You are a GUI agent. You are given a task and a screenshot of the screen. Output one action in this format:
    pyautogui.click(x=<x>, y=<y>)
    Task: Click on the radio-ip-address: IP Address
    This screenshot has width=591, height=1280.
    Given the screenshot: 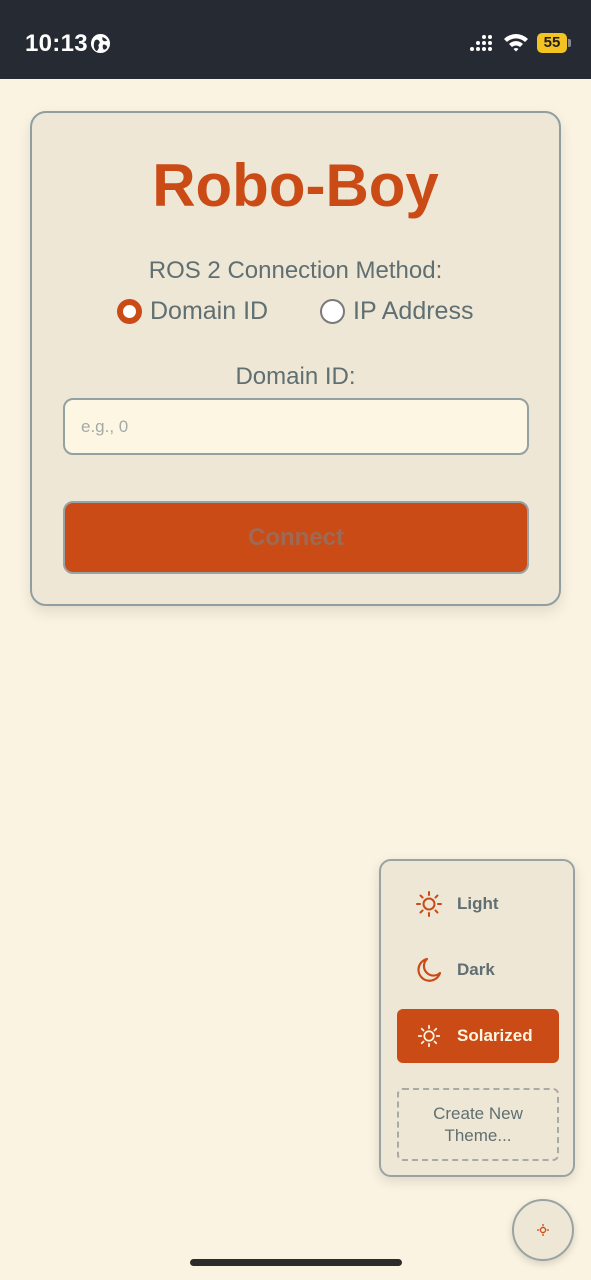 What is the action you would take?
    pyautogui.click(x=396, y=311)
    